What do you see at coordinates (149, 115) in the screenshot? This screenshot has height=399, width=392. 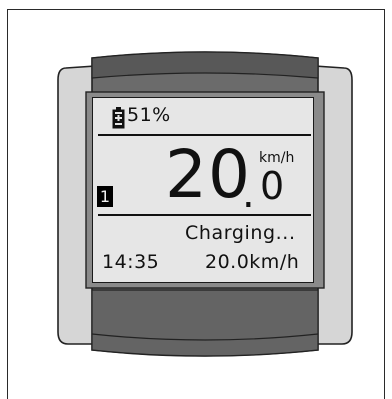 I see `battery-percentage: 51%` at bounding box center [149, 115].